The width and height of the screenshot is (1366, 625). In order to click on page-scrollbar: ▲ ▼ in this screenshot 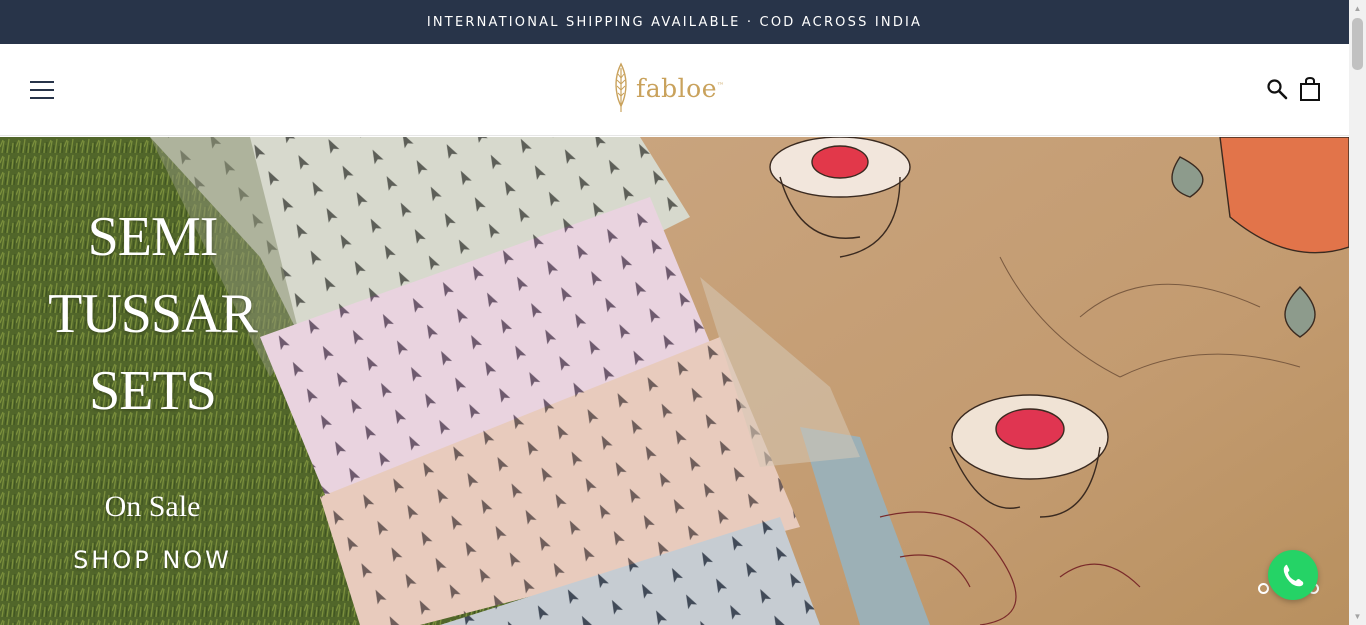, I will do `click(1357, 312)`.